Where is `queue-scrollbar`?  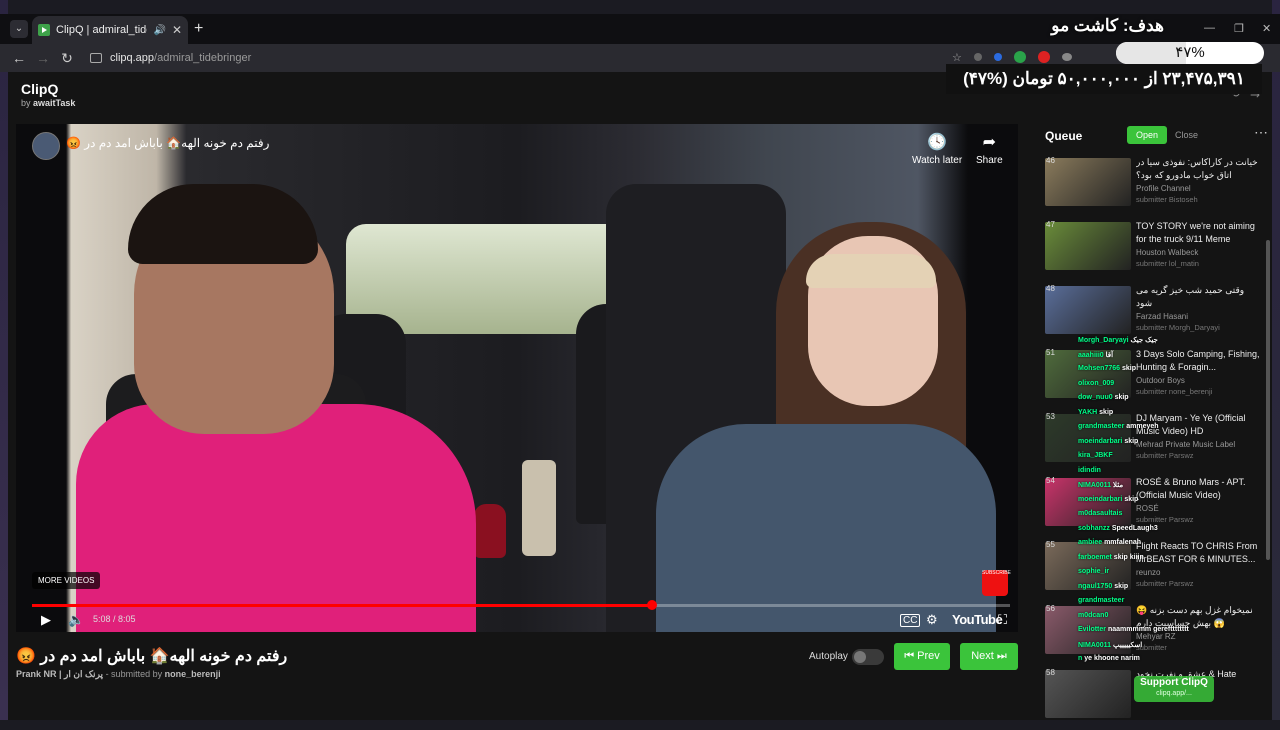
queue-scrollbar is located at coordinates (1268, 400).